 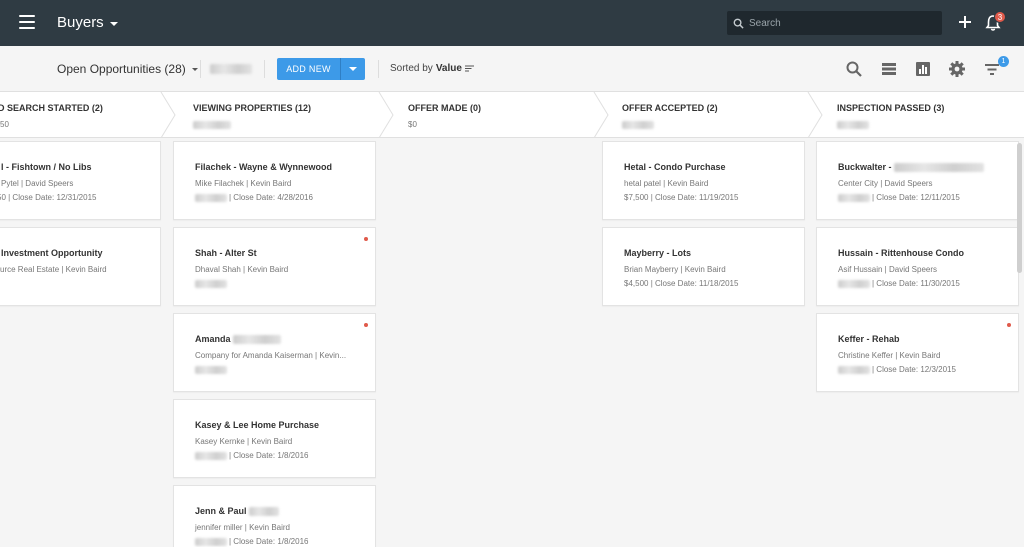 What do you see at coordinates (839, 23) in the screenshot?
I see `search-input` at bounding box center [839, 23].